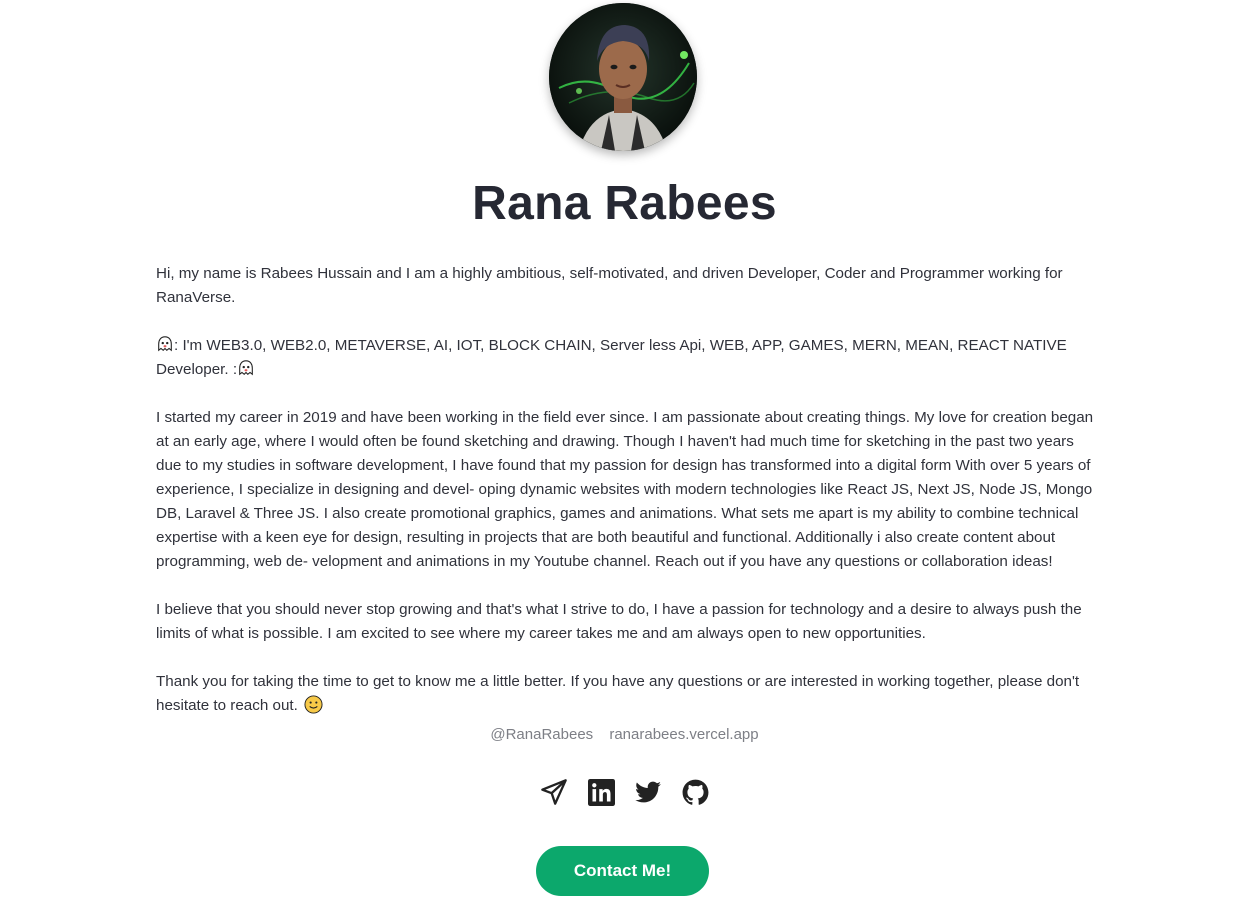 This screenshot has height=901, width=1249. I want to click on website-link: ranarabees.vercel.app, so click(683, 734).